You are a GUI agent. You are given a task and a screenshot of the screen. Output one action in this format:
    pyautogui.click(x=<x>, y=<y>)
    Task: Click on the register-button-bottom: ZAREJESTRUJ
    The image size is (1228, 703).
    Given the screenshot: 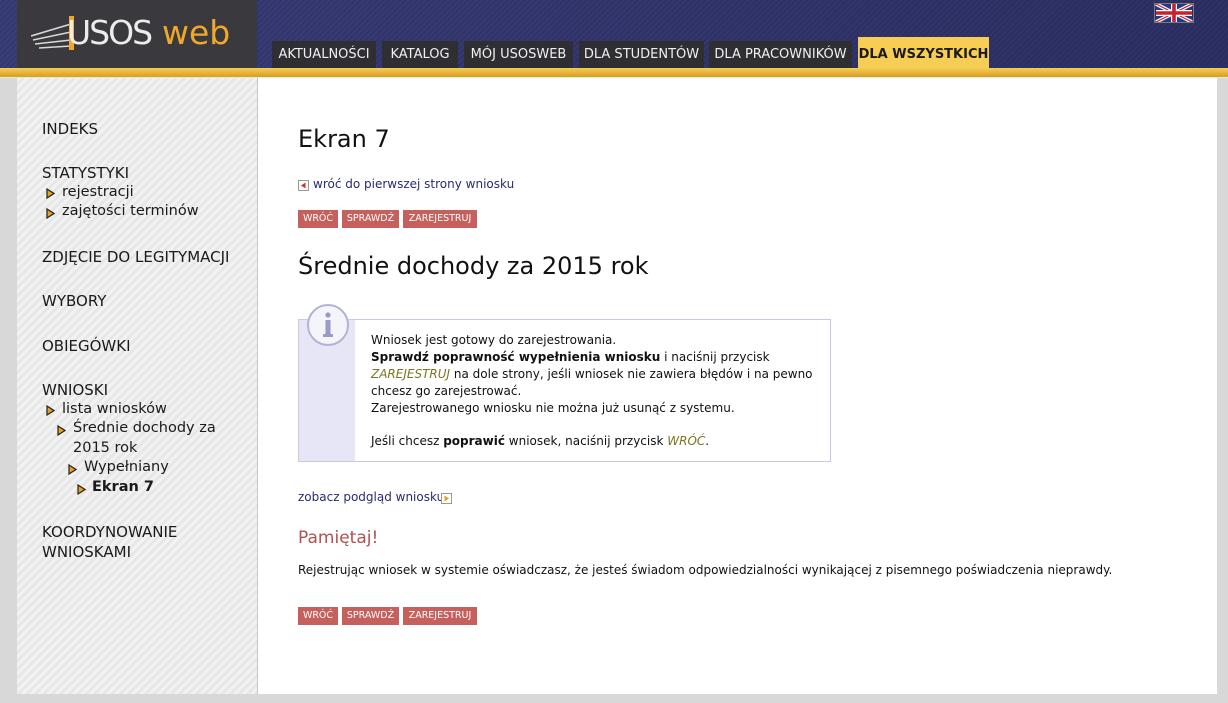 What is the action you would take?
    pyautogui.click(x=440, y=616)
    